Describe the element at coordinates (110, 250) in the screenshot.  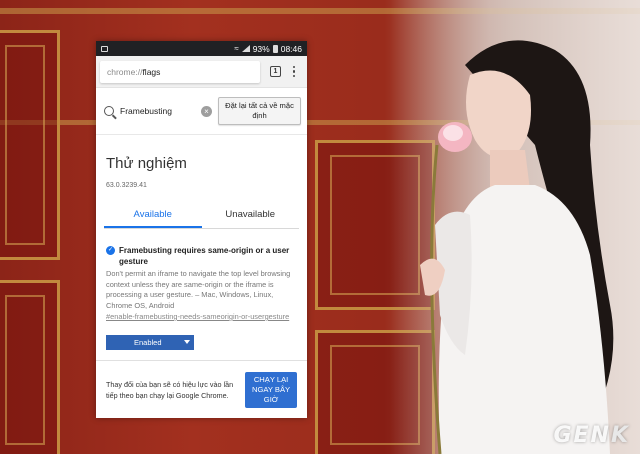
I see `flag-enabled-check-icon: ✓` at that location.